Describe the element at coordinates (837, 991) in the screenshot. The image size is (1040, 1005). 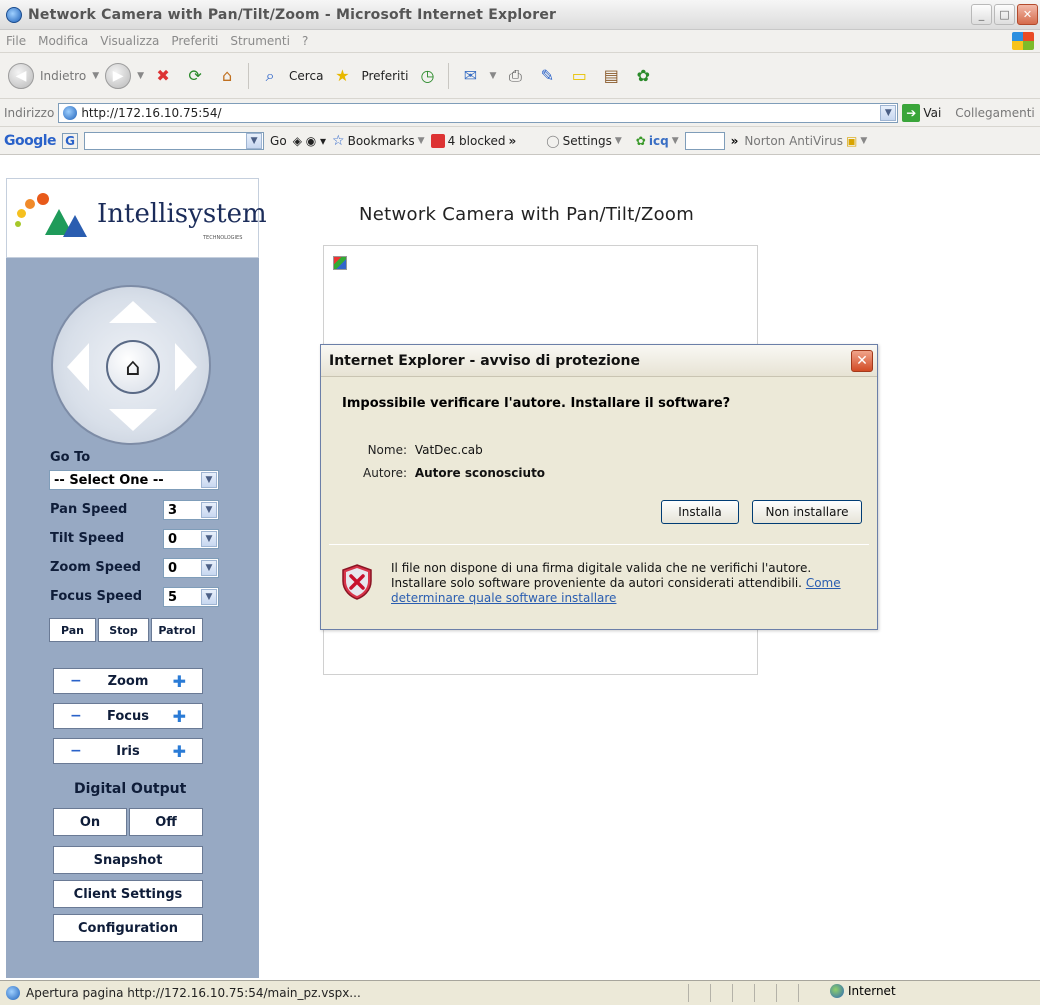
I see `internet-globe-icon` at that location.